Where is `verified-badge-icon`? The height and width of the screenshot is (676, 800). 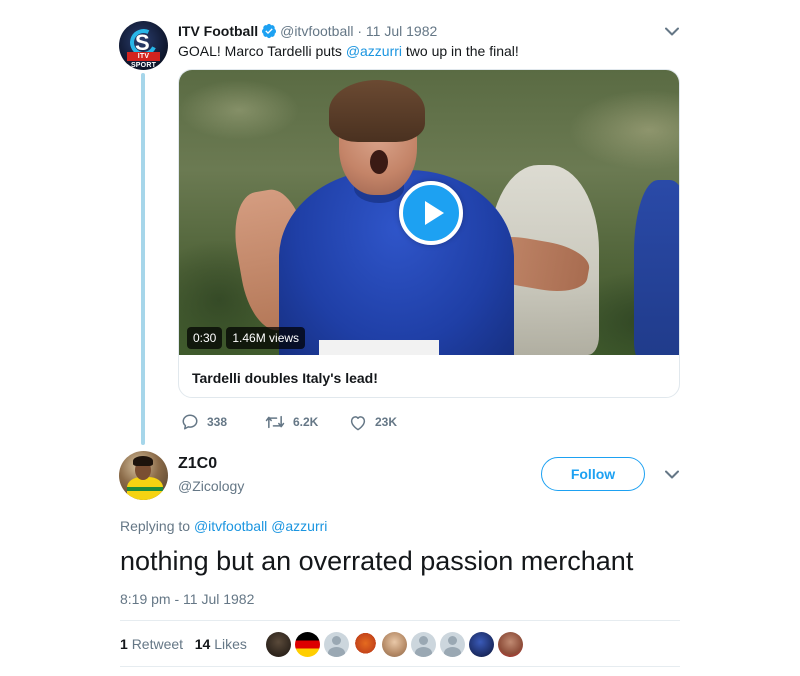 verified-badge-icon is located at coordinates (269, 31).